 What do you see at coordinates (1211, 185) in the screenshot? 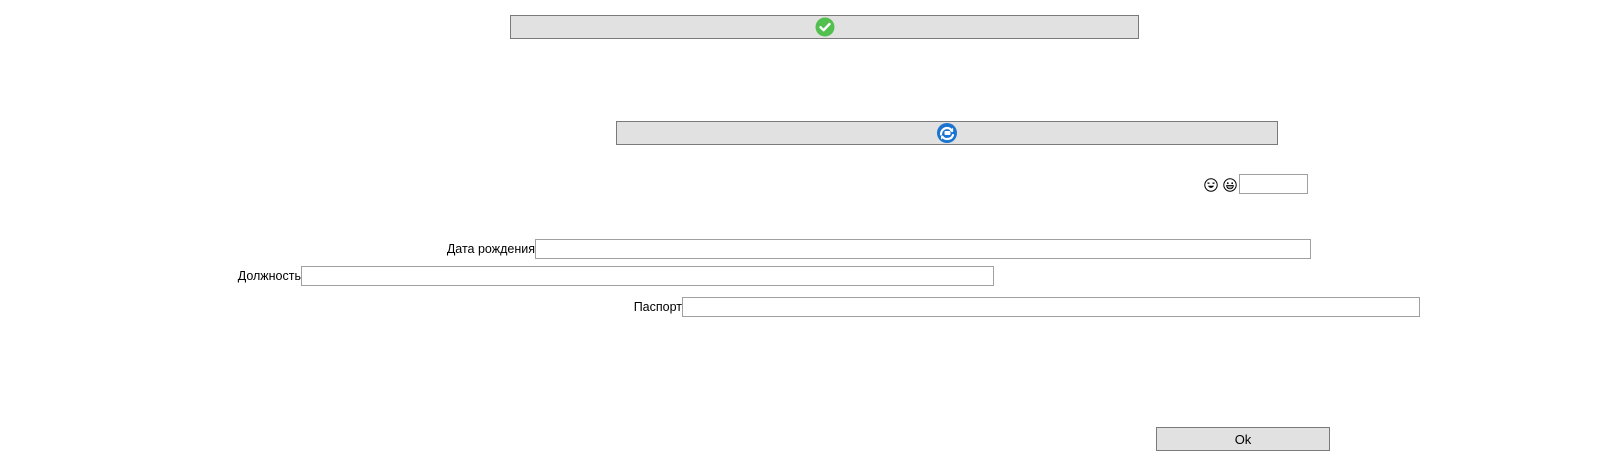
I see `laughing-emoji-icon` at bounding box center [1211, 185].